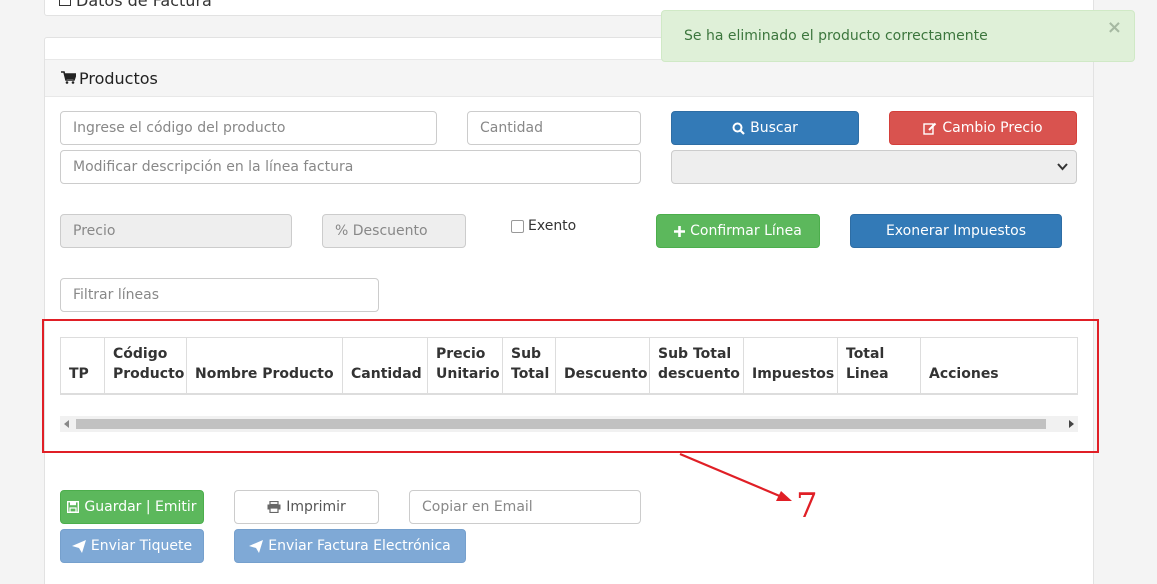 This screenshot has height=584, width=1157. I want to click on annotation-number: 7, so click(807, 506).